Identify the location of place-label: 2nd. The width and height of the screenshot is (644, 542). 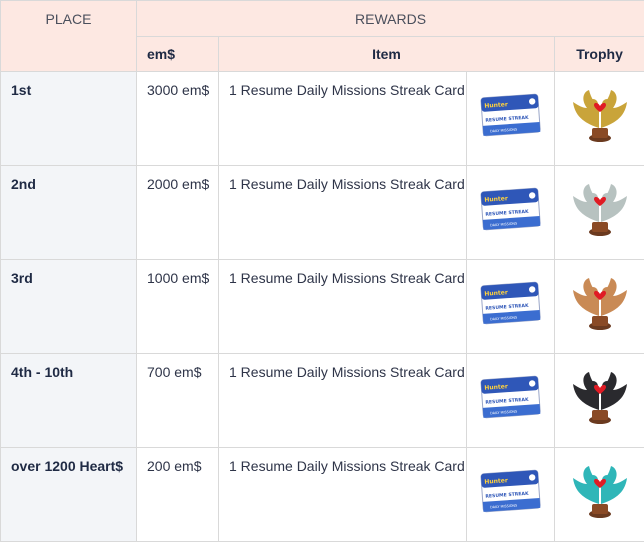
(23, 184).